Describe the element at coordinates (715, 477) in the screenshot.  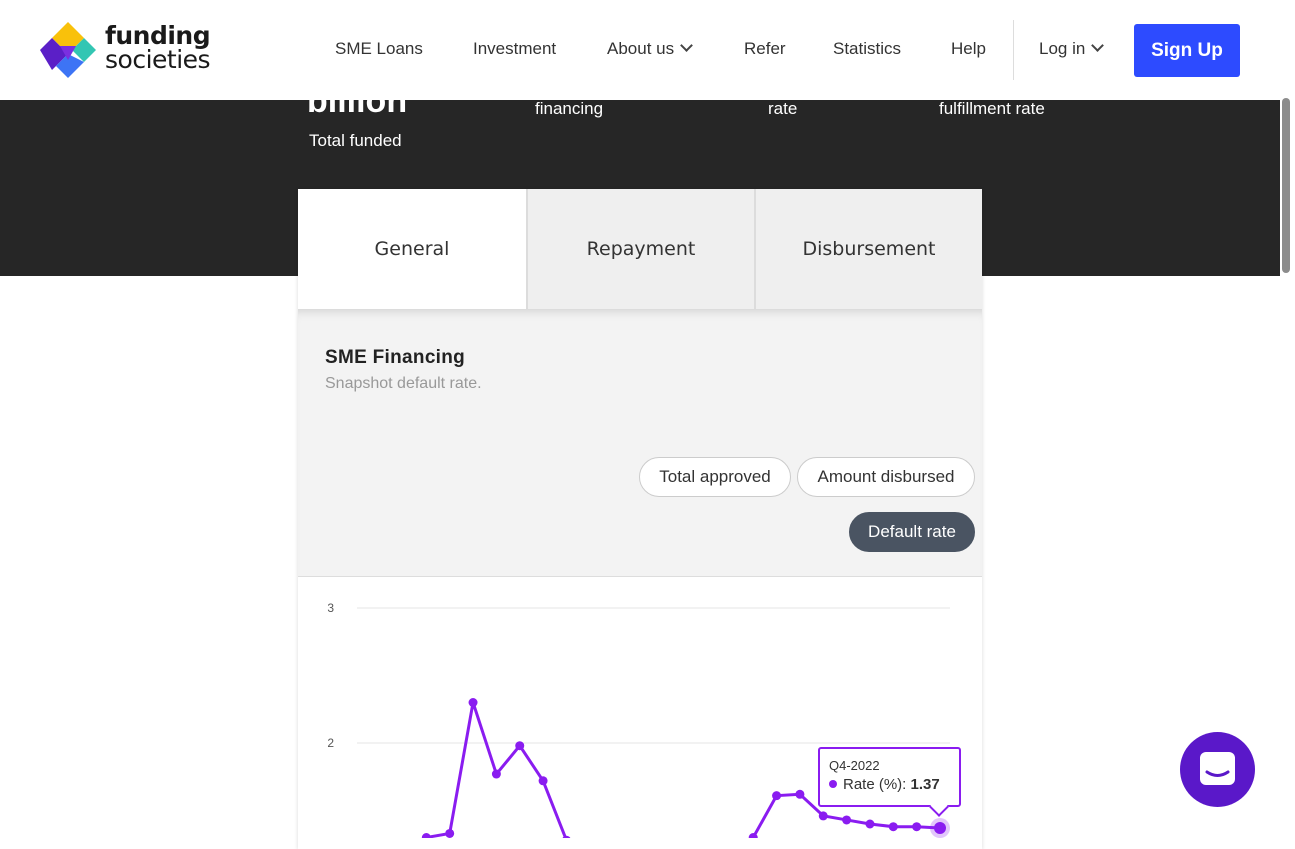
I see `toggle-total-approved: Total approved` at that location.